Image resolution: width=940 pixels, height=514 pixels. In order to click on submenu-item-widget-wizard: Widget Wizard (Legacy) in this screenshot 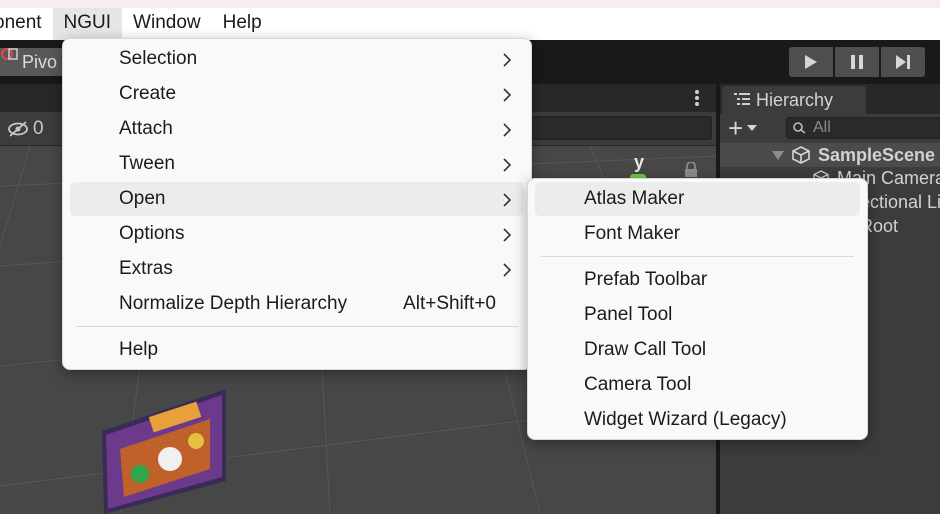, I will do `click(697, 420)`.